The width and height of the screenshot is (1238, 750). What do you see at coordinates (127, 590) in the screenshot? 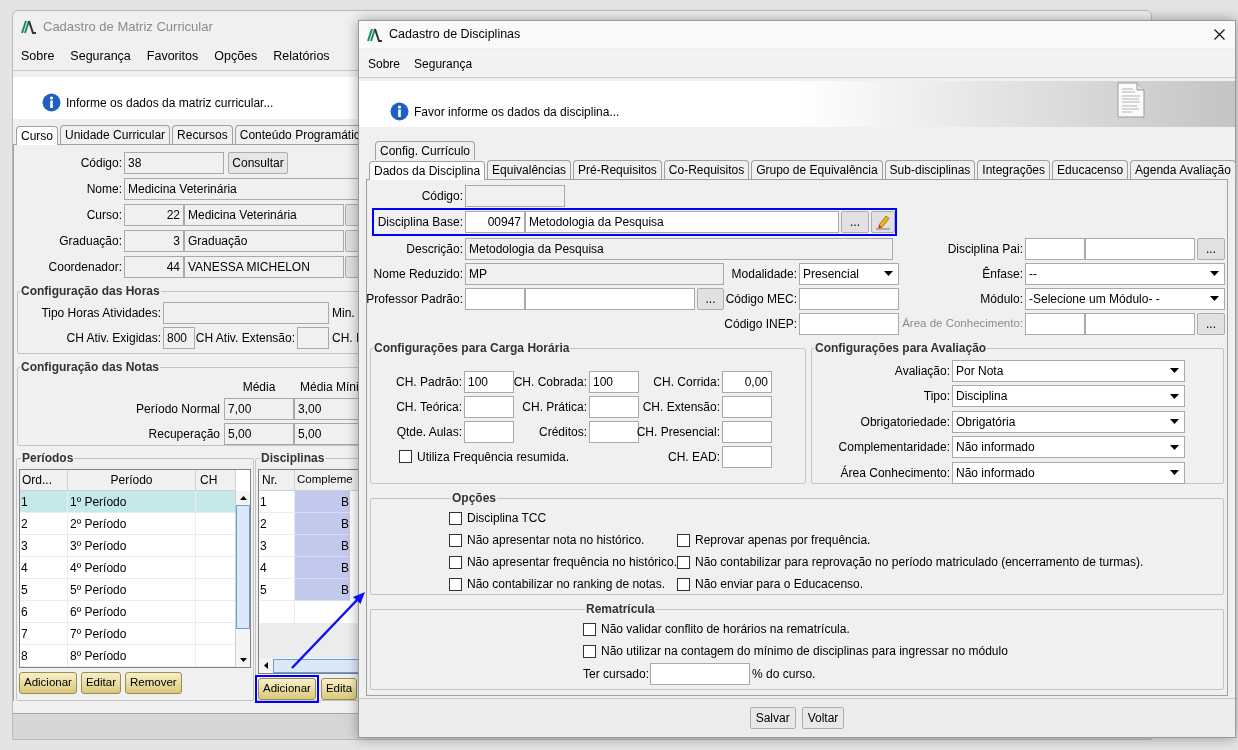
I see `table-row: 5 5º Período` at bounding box center [127, 590].